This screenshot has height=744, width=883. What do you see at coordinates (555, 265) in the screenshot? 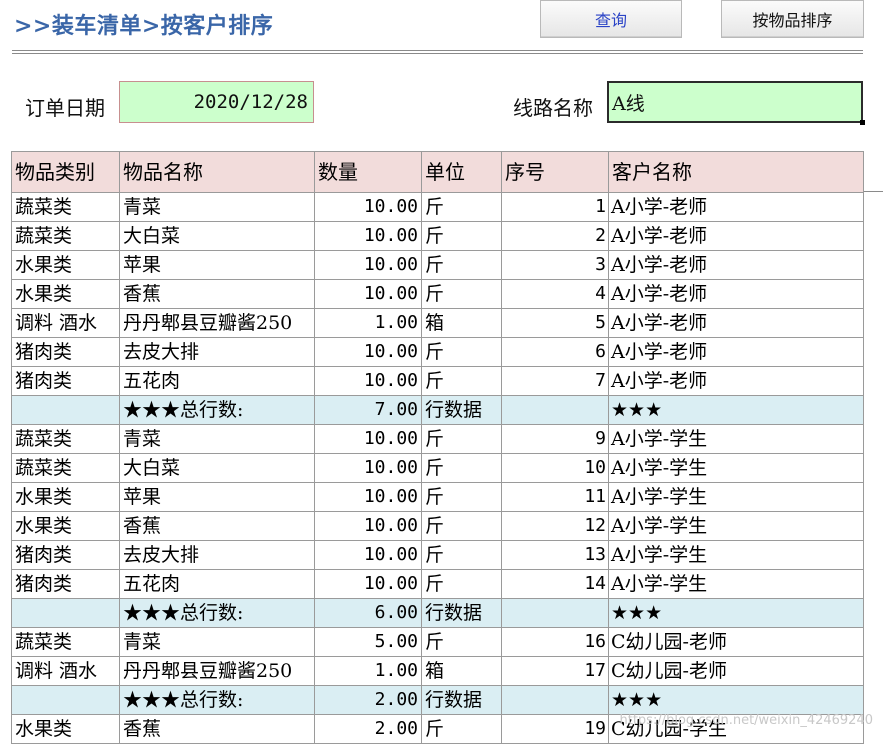
I see `cell-seq: 3` at bounding box center [555, 265].